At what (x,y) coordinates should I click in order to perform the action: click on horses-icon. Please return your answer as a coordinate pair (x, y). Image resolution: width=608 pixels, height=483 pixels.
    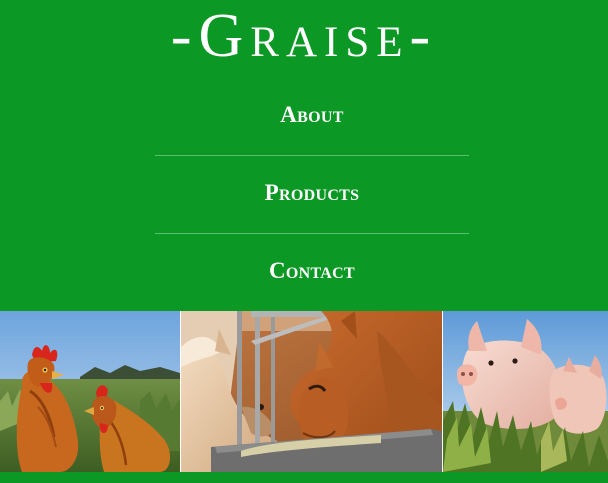
    Looking at the image, I should click on (311, 391).